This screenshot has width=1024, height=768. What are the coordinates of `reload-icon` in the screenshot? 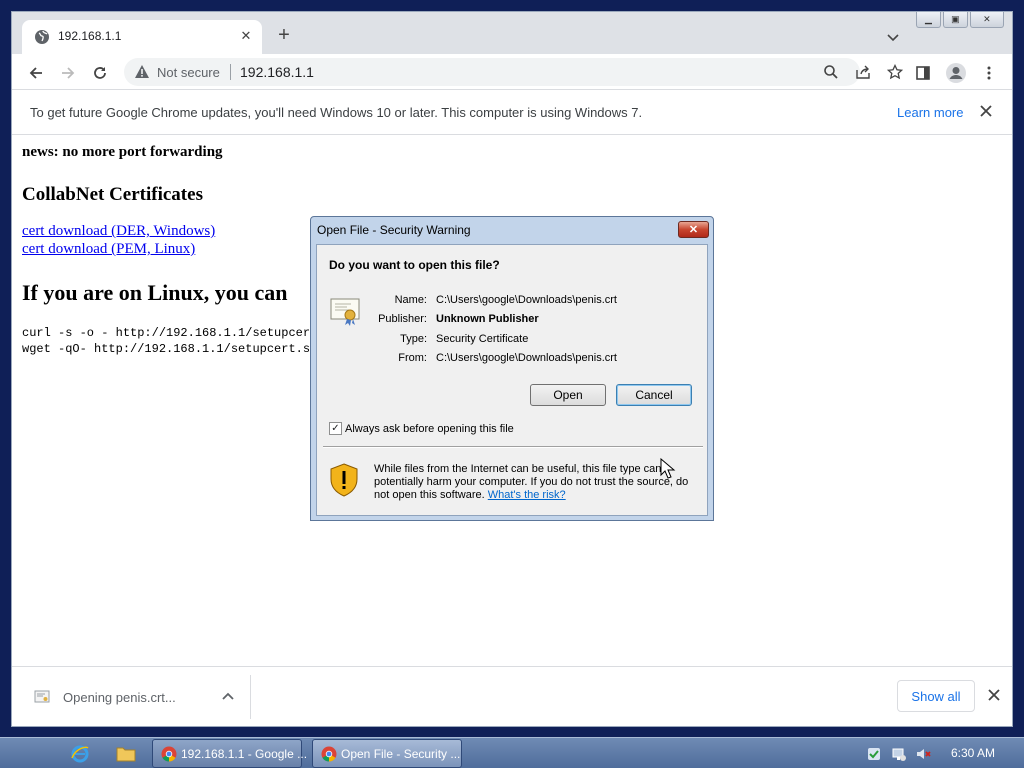 It's located at (100, 73).